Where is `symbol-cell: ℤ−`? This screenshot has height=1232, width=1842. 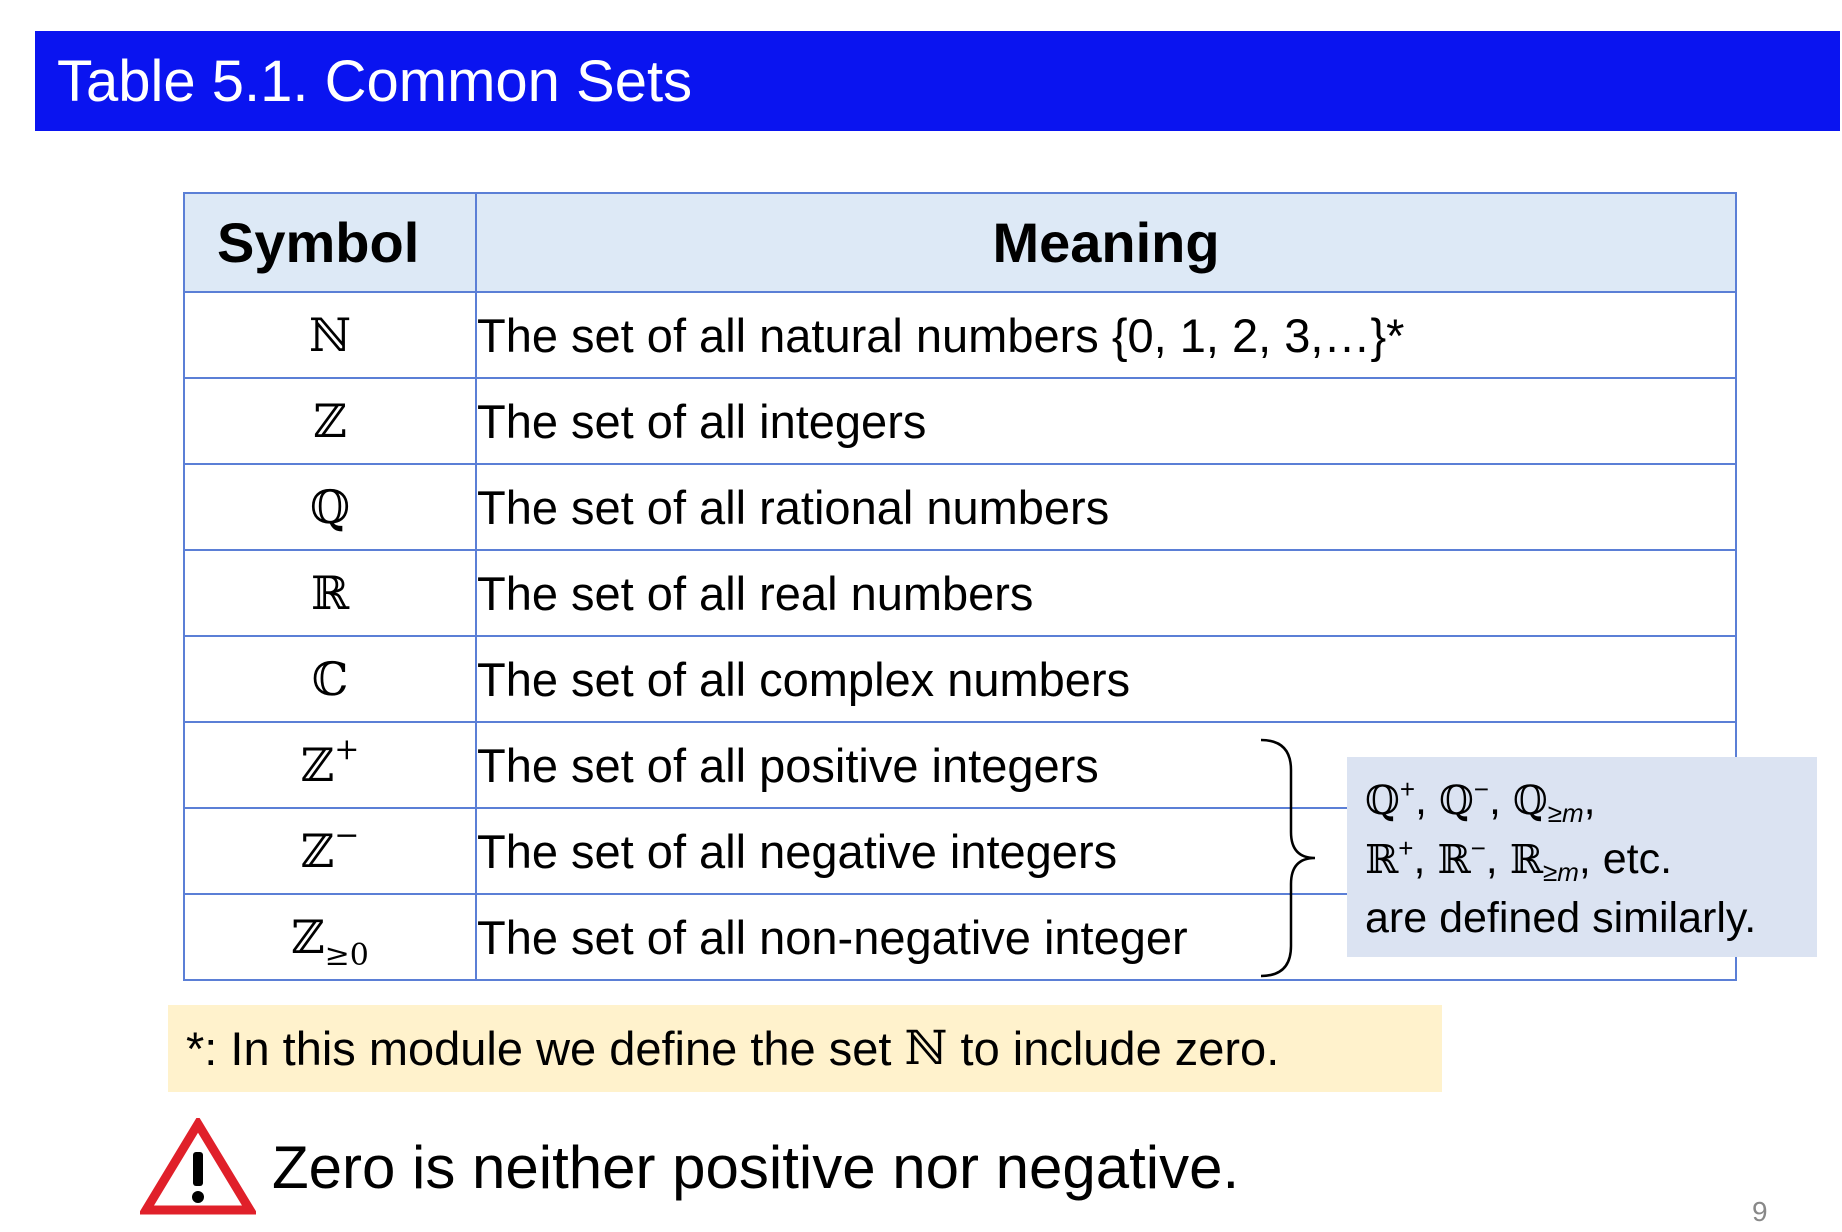 symbol-cell: ℤ− is located at coordinates (330, 851).